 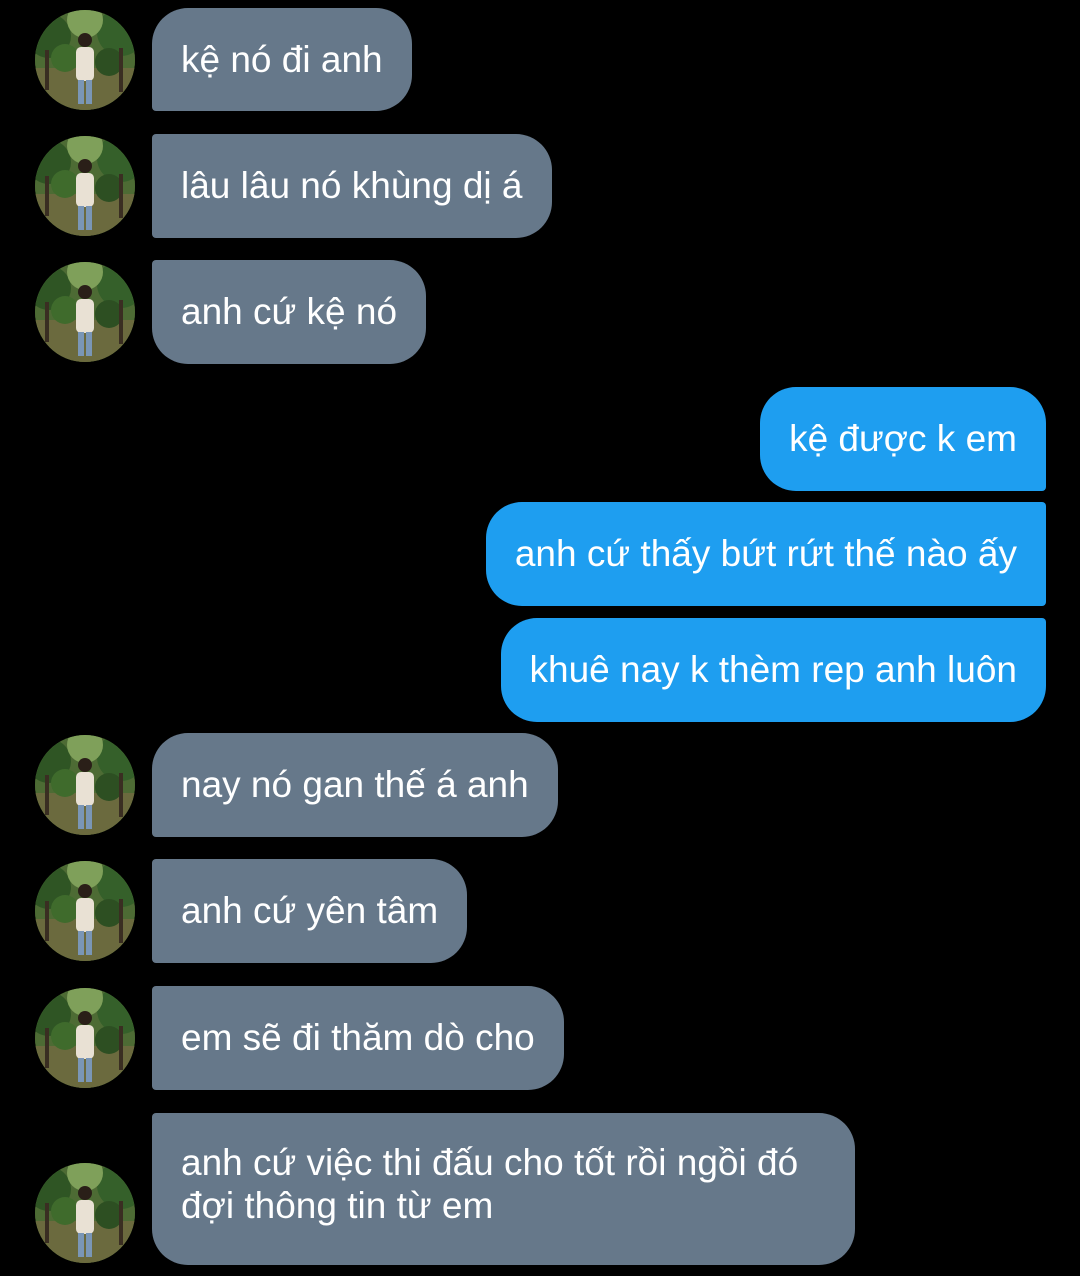 I want to click on outgoing-message-bubble: kệ được k em, so click(x=903, y=439).